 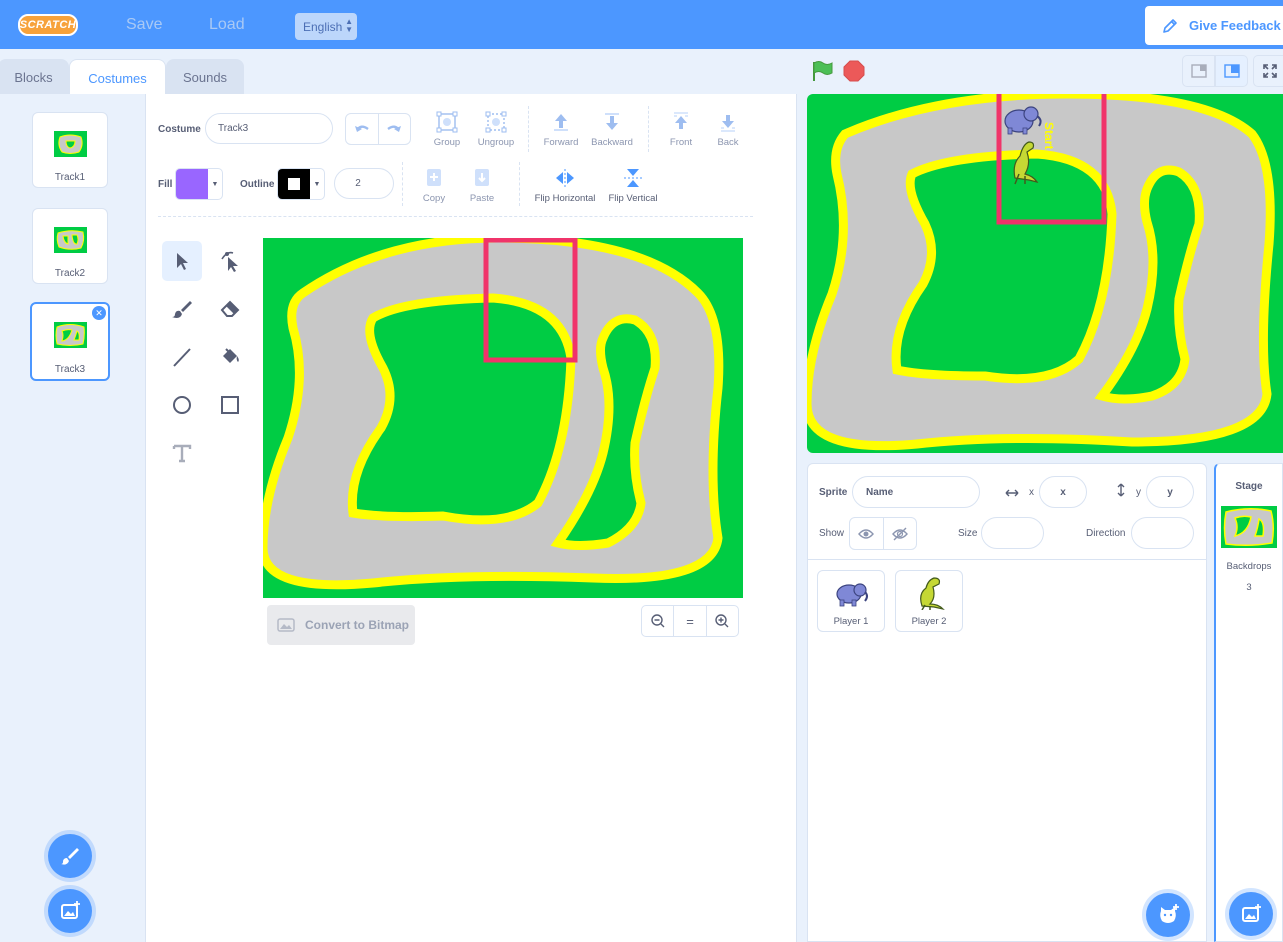 I want to click on reshape-cursor-icon, so click(x=229, y=261).